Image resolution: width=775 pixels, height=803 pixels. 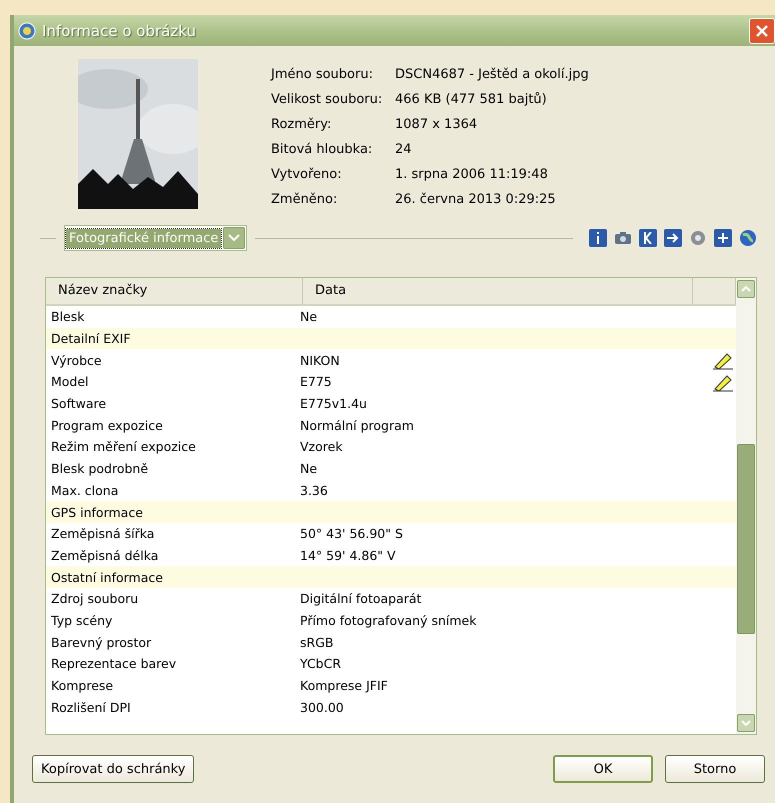 I want to click on globe-icon, so click(x=748, y=238).